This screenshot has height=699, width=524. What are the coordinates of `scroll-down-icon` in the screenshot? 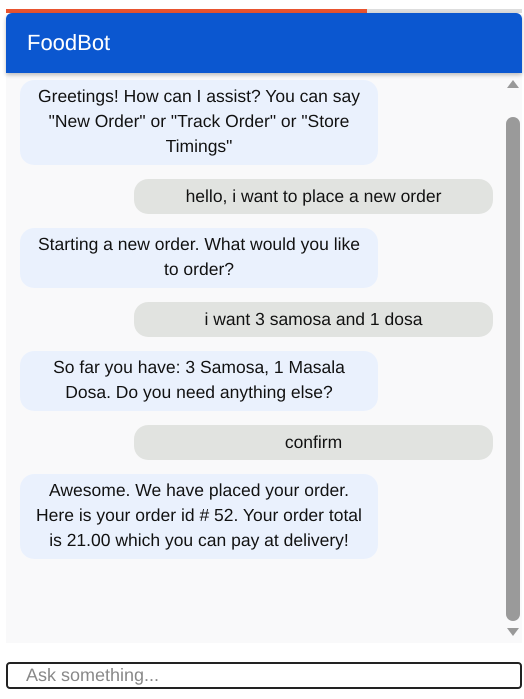 It's located at (513, 632).